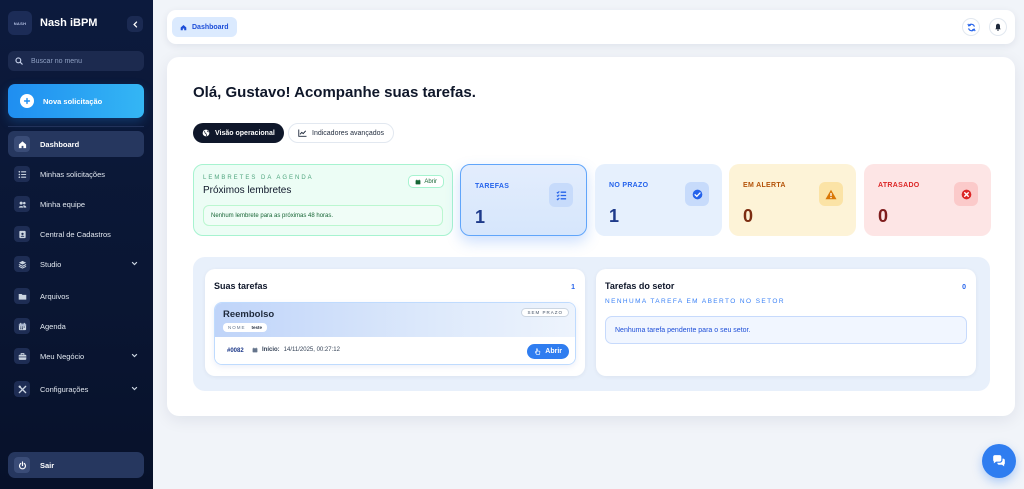 This screenshot has width=1024, height=489. I want to click on collapse-sidebar-button, so click(135, 24).